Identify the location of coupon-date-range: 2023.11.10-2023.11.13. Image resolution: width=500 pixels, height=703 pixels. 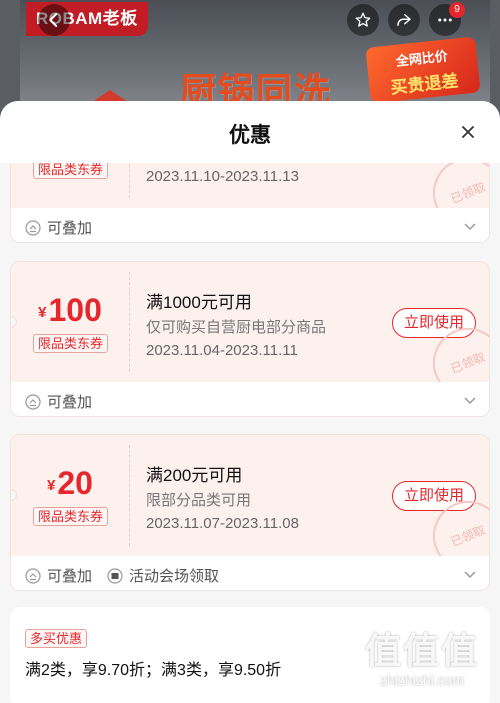
(222, 176).